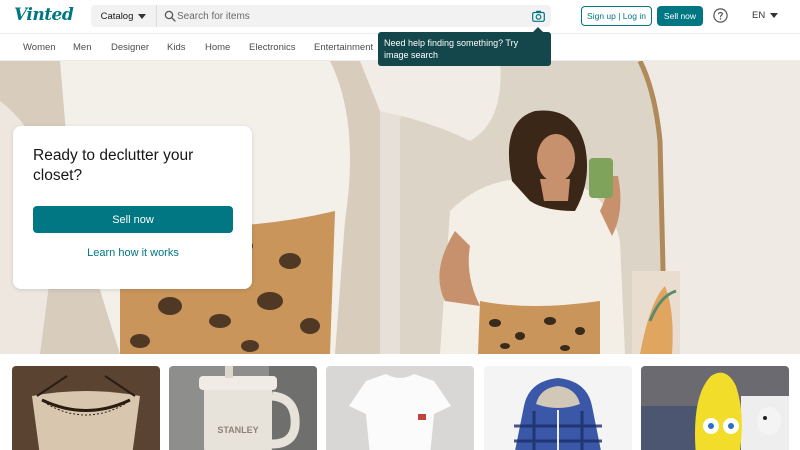  Describe the element at coordinates (39, 47) in the screenshot. I see `category-women: Women` at that location.